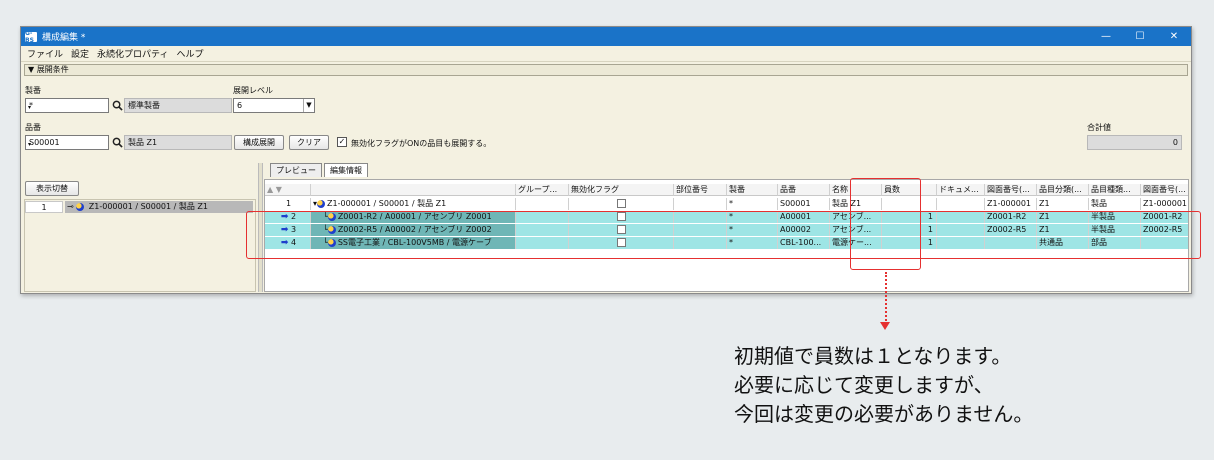  What do you see at coordinates (132, 53) in the screenshot?
I see `menu-persistence: 永続化プロパティ` at bounding box center [132, 53].